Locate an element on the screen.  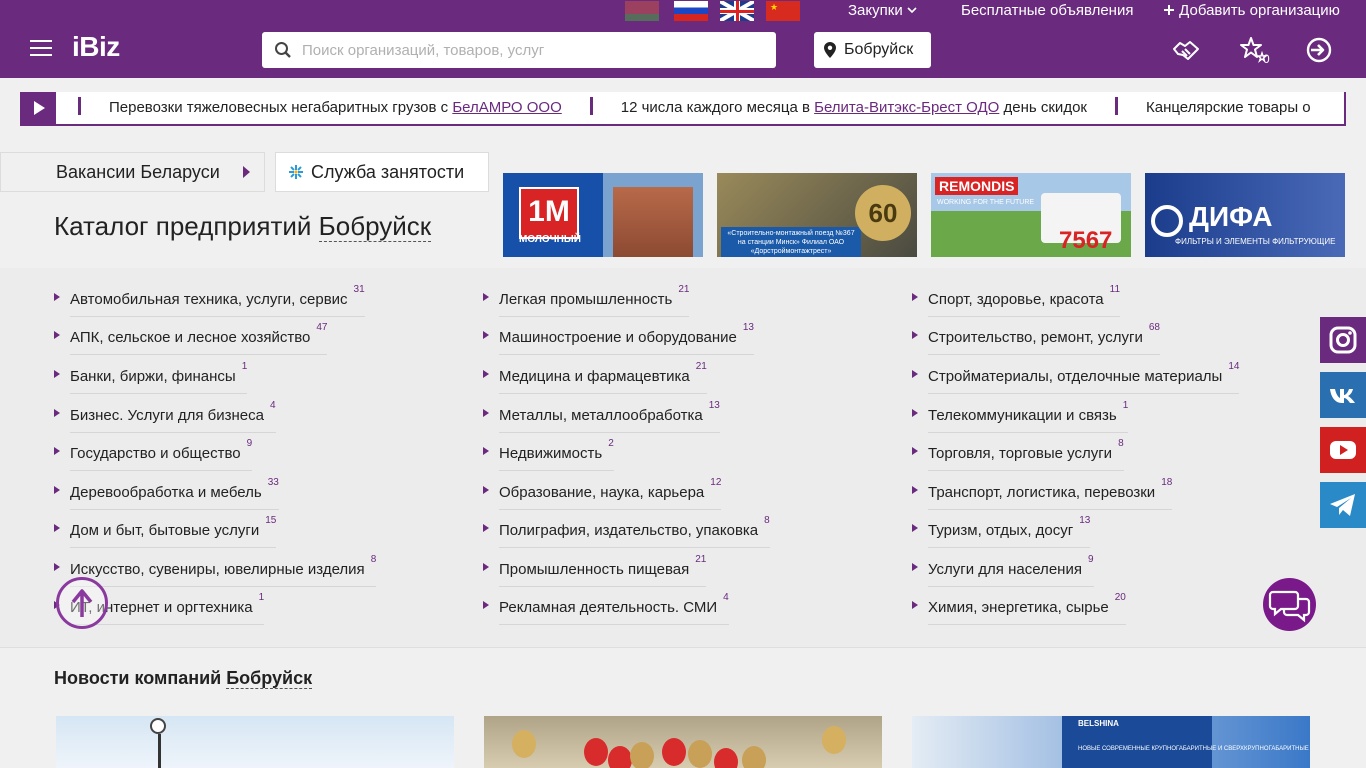
banner-1m-molochny: 1М МОЛОЧНЫЙ is located at coordinates (603, 215).